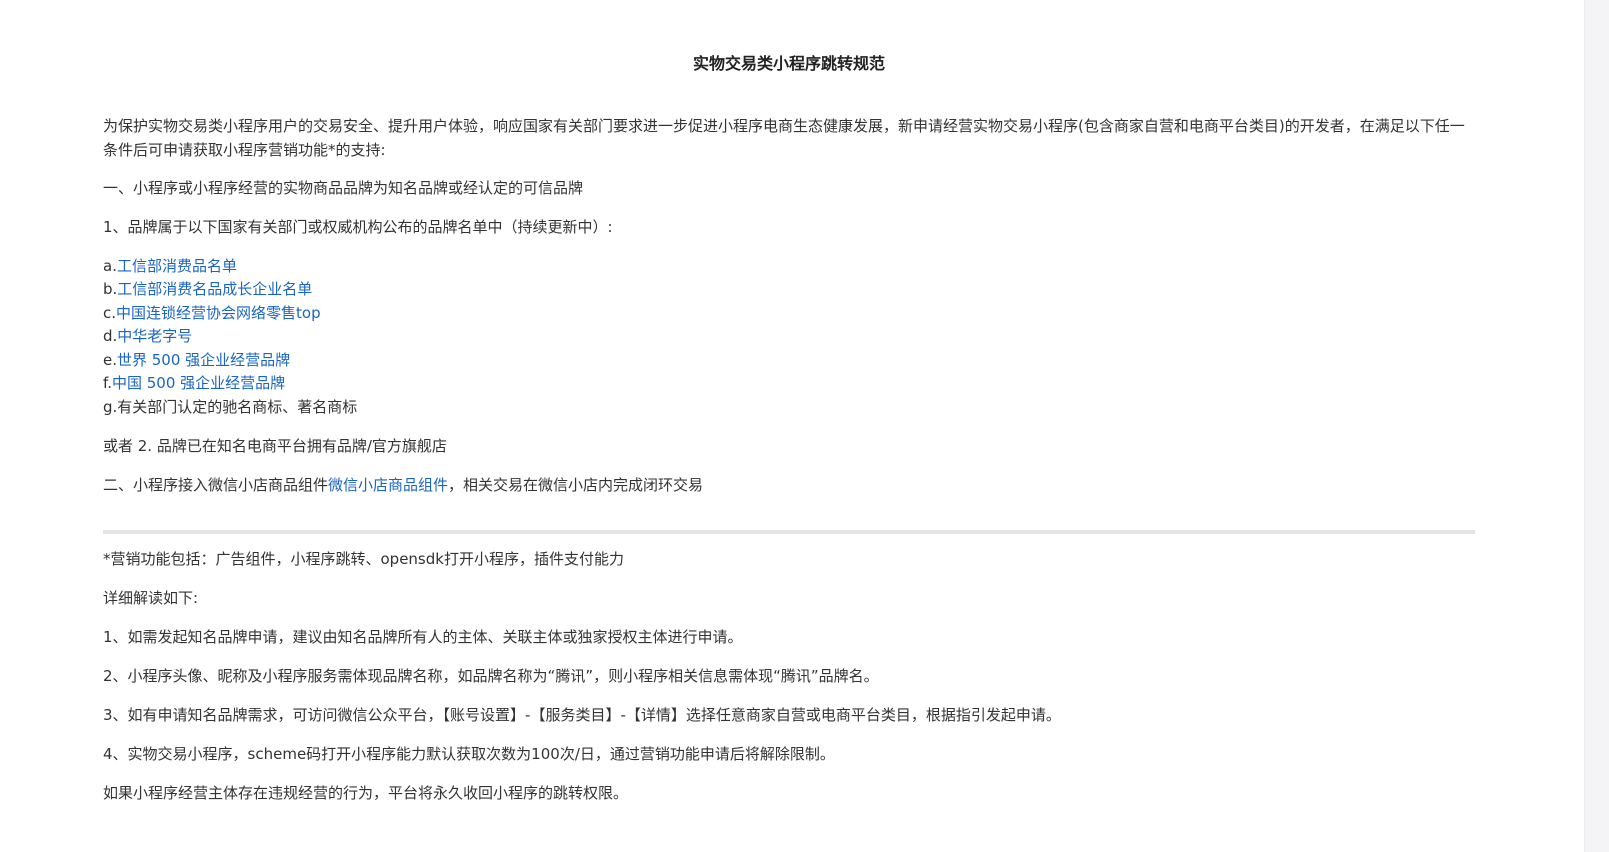 The width and height of the screenshot is (1609, 852). What do you see at coordinates (110, 360) in the screenshot?
I see `brand-list-prefix: e.` at bounding box center [110, 360].